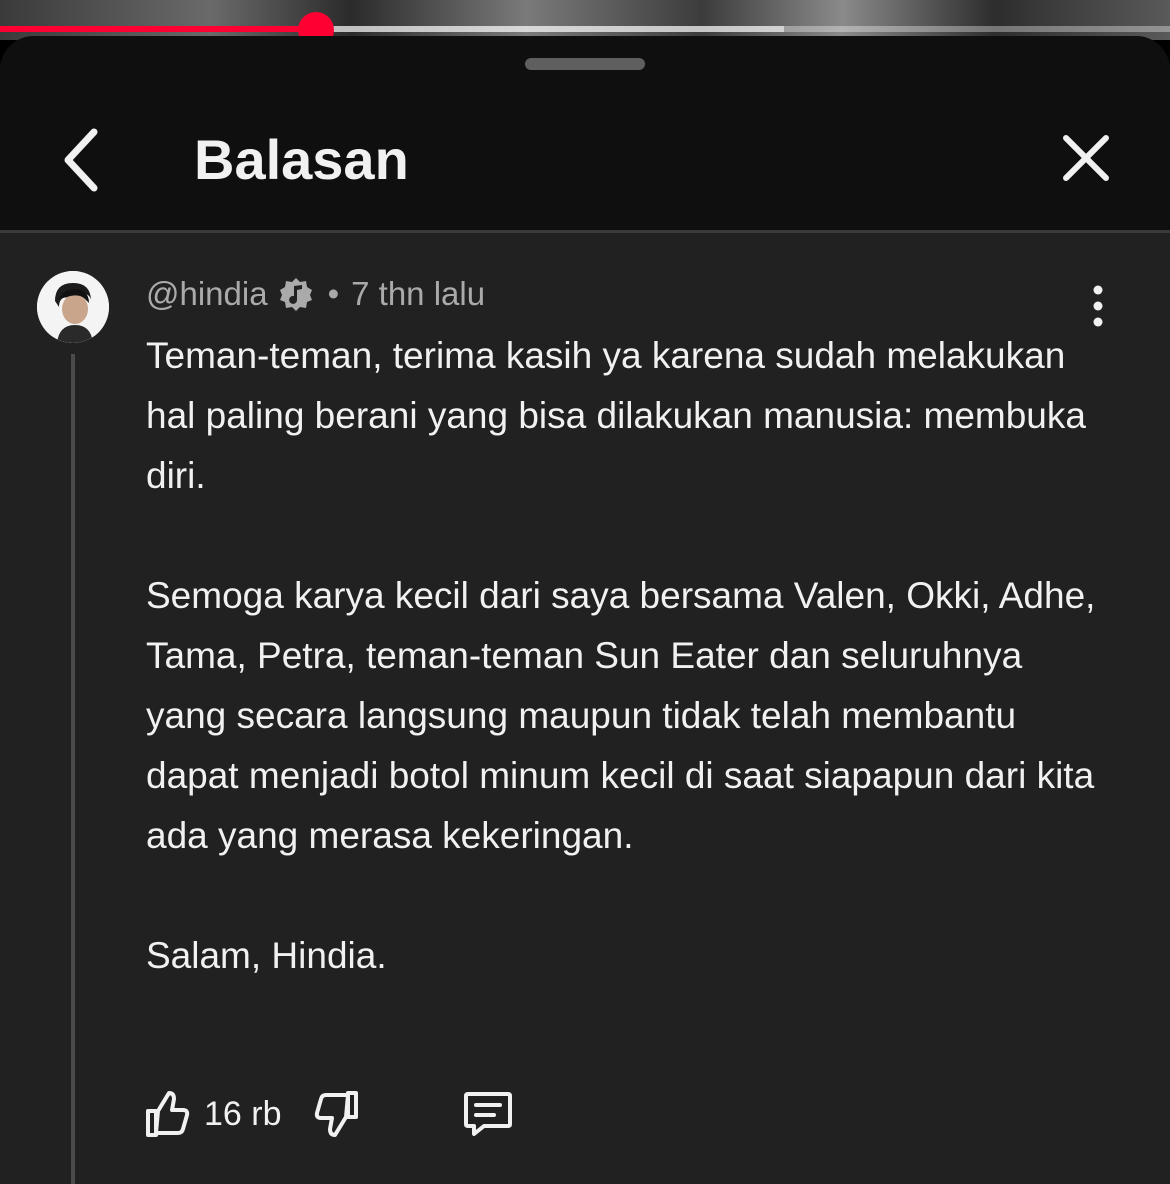 The height and width of the screenshot is (1184, 1170). I want to click on thumbs-up-icon, so click(168, 1114).